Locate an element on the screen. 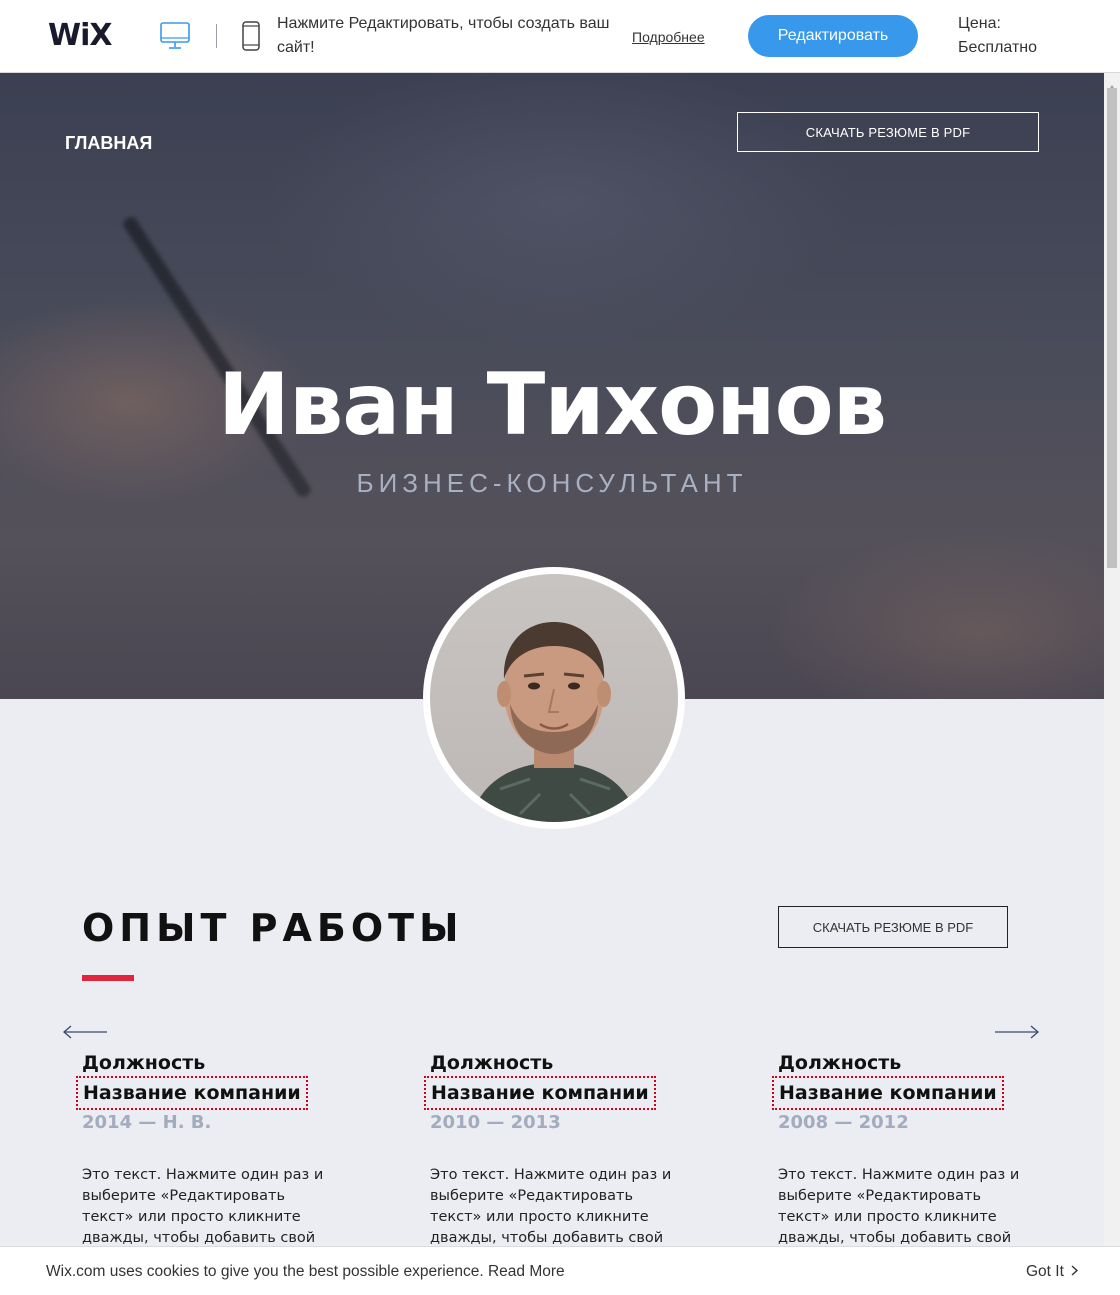 The width and height of the screenshot is (1120, 1295). got-it-button: Got It is located at coordinates (1052, 1272).